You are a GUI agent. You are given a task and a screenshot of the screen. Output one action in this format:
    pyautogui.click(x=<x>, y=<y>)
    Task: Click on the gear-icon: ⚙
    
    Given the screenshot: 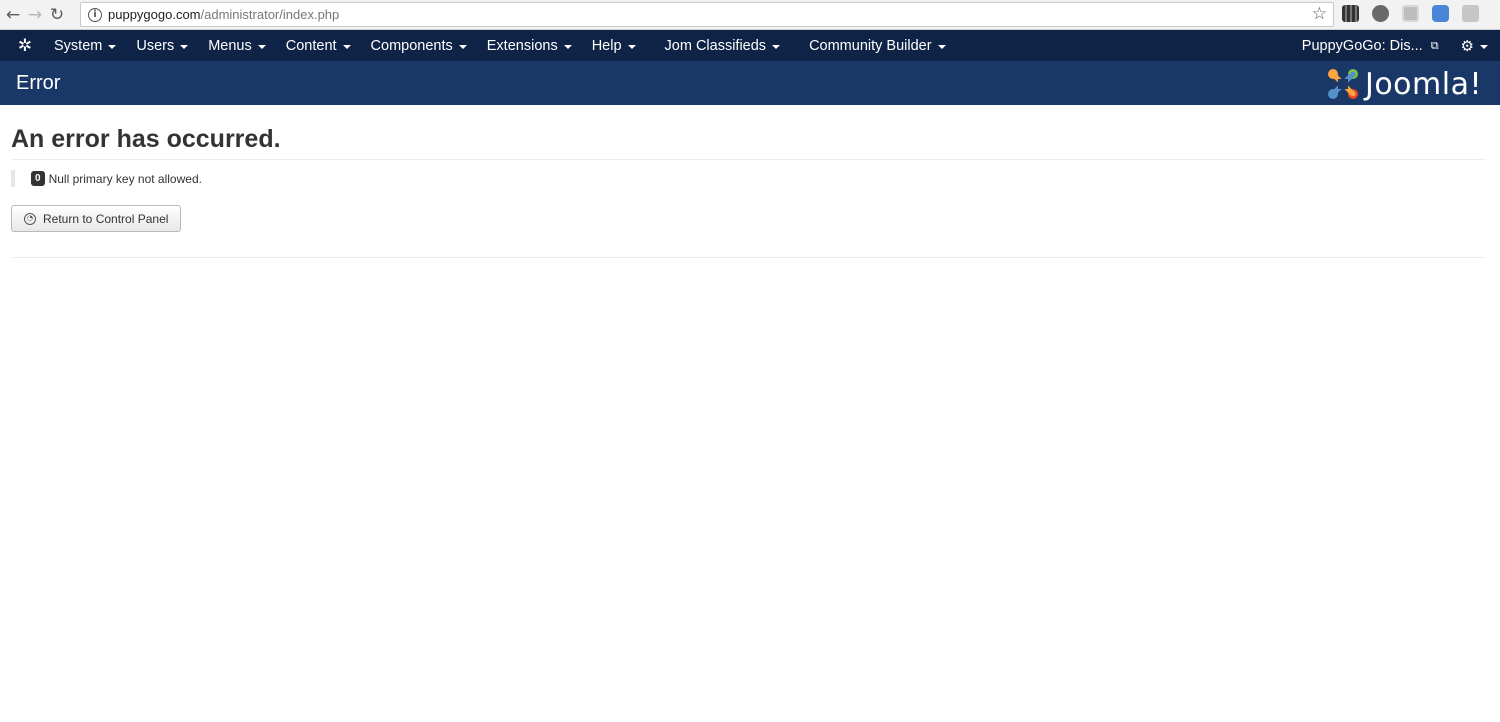 What is the action you would take?
    pyautogui.click(x=1467, y=46)
    